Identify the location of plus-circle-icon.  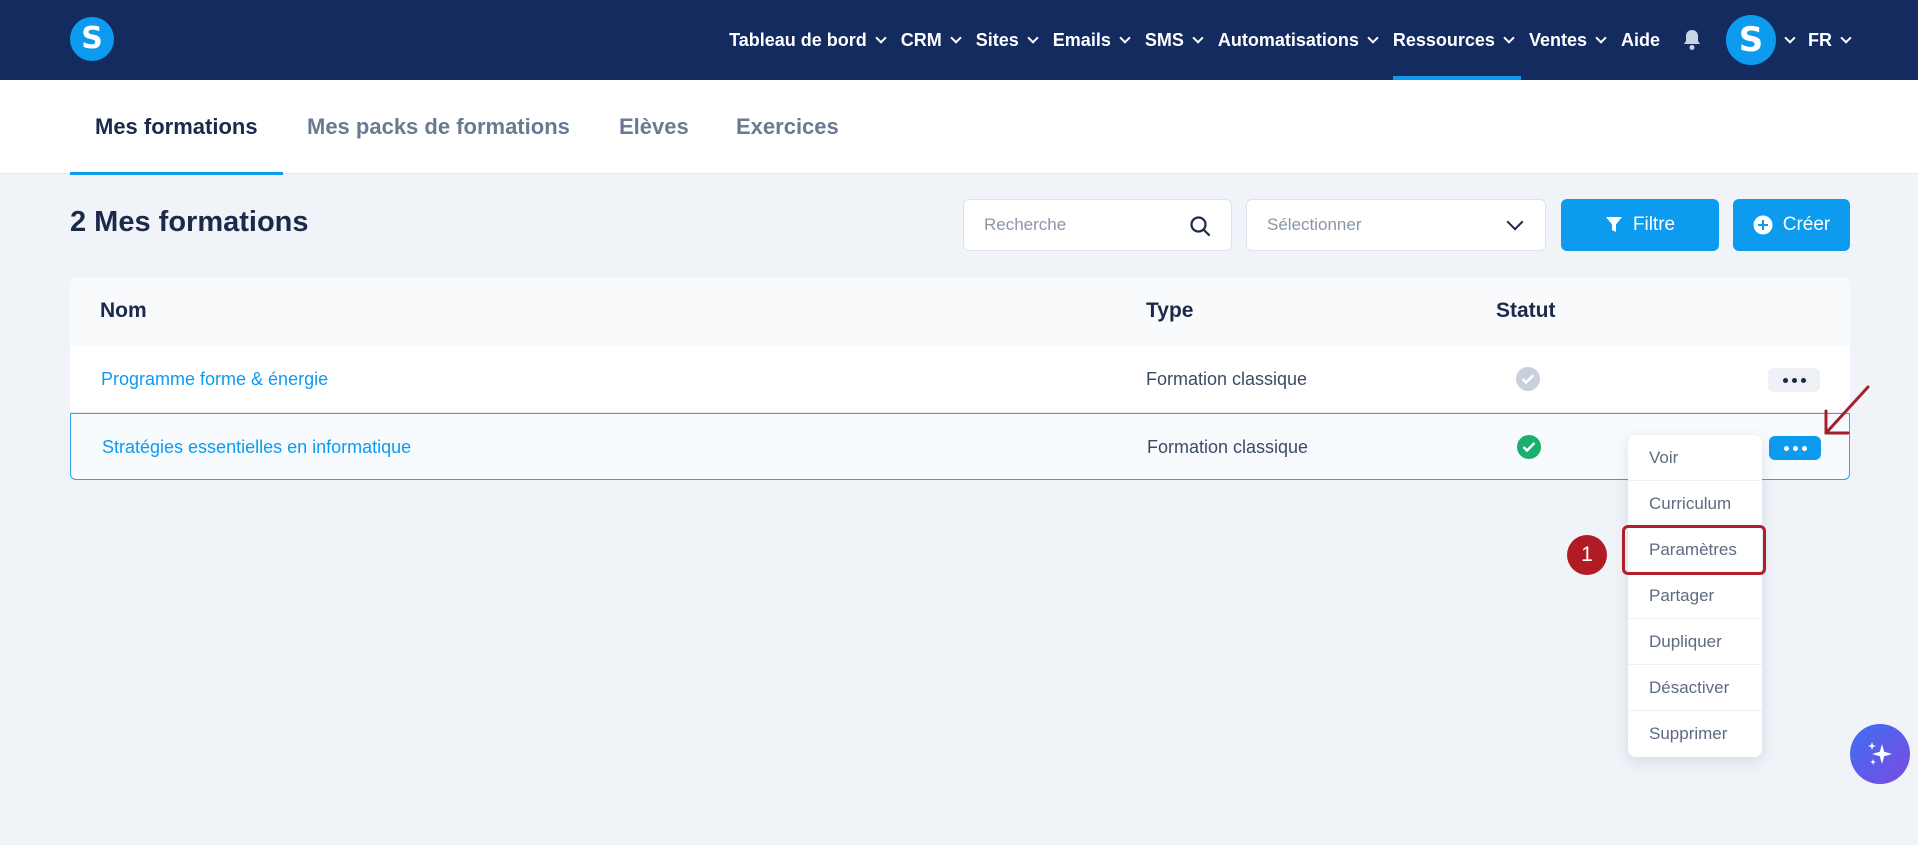
(1763, 225).